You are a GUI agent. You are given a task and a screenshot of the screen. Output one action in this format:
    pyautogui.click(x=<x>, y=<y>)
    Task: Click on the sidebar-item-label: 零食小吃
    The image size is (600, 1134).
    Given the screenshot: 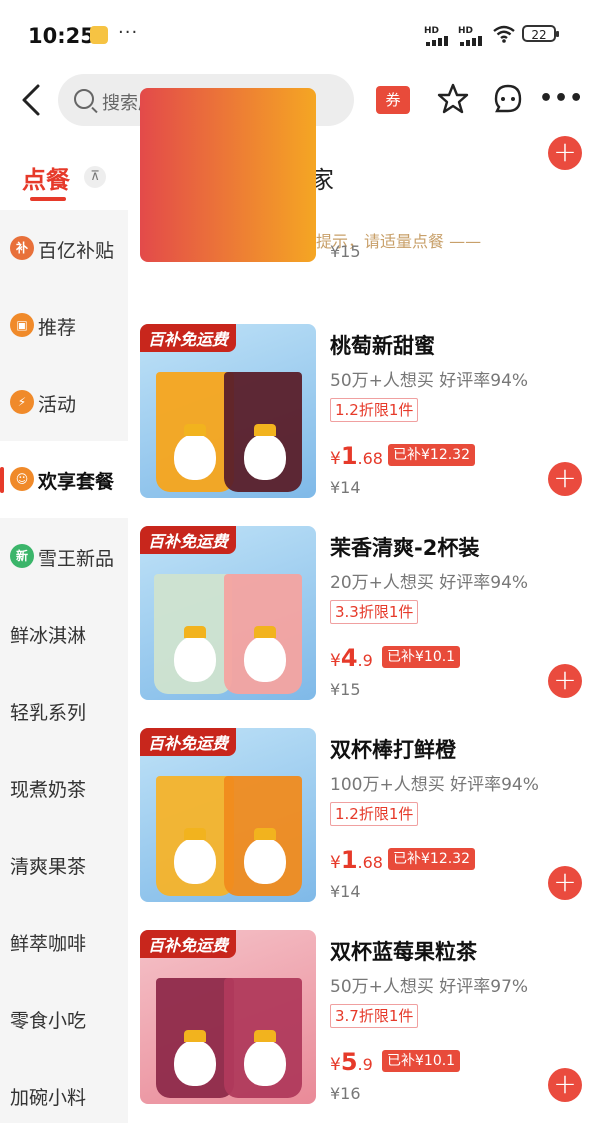 What is the action you would take?
    pyautogui.click(x=48, y=1021)
    